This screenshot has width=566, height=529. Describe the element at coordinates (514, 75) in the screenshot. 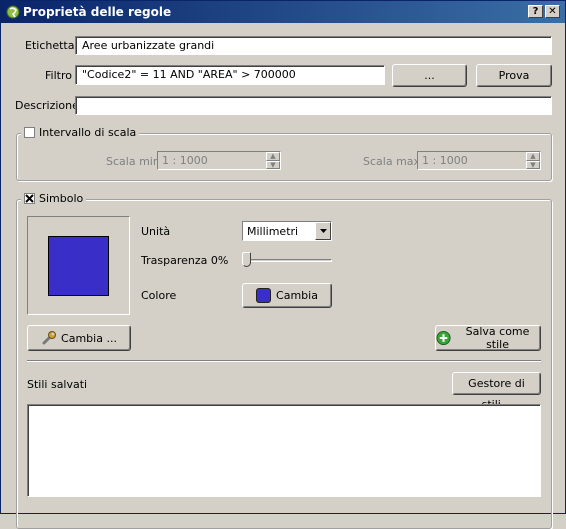

I see `prova-button: Prova` at that location.